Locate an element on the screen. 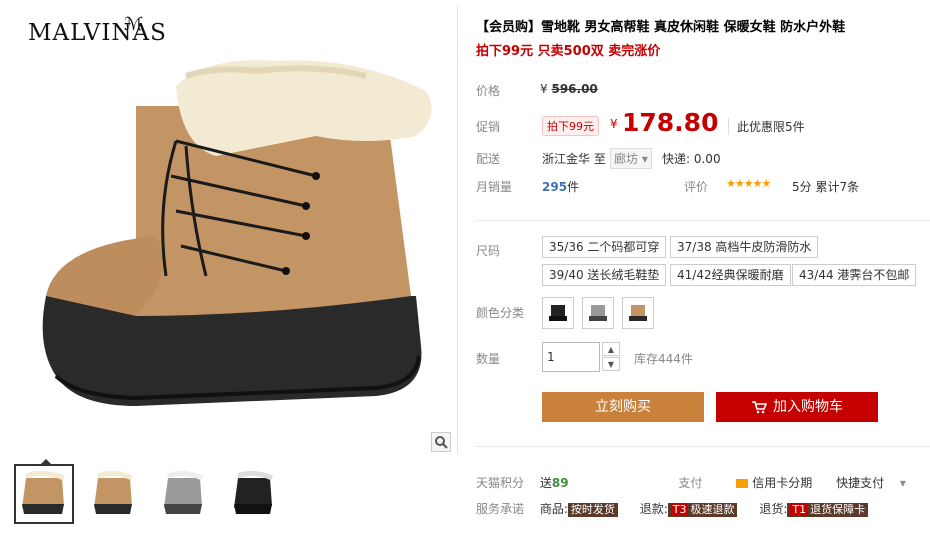  promo-tag: 拍下99元 is located at coordinates (570, 126).